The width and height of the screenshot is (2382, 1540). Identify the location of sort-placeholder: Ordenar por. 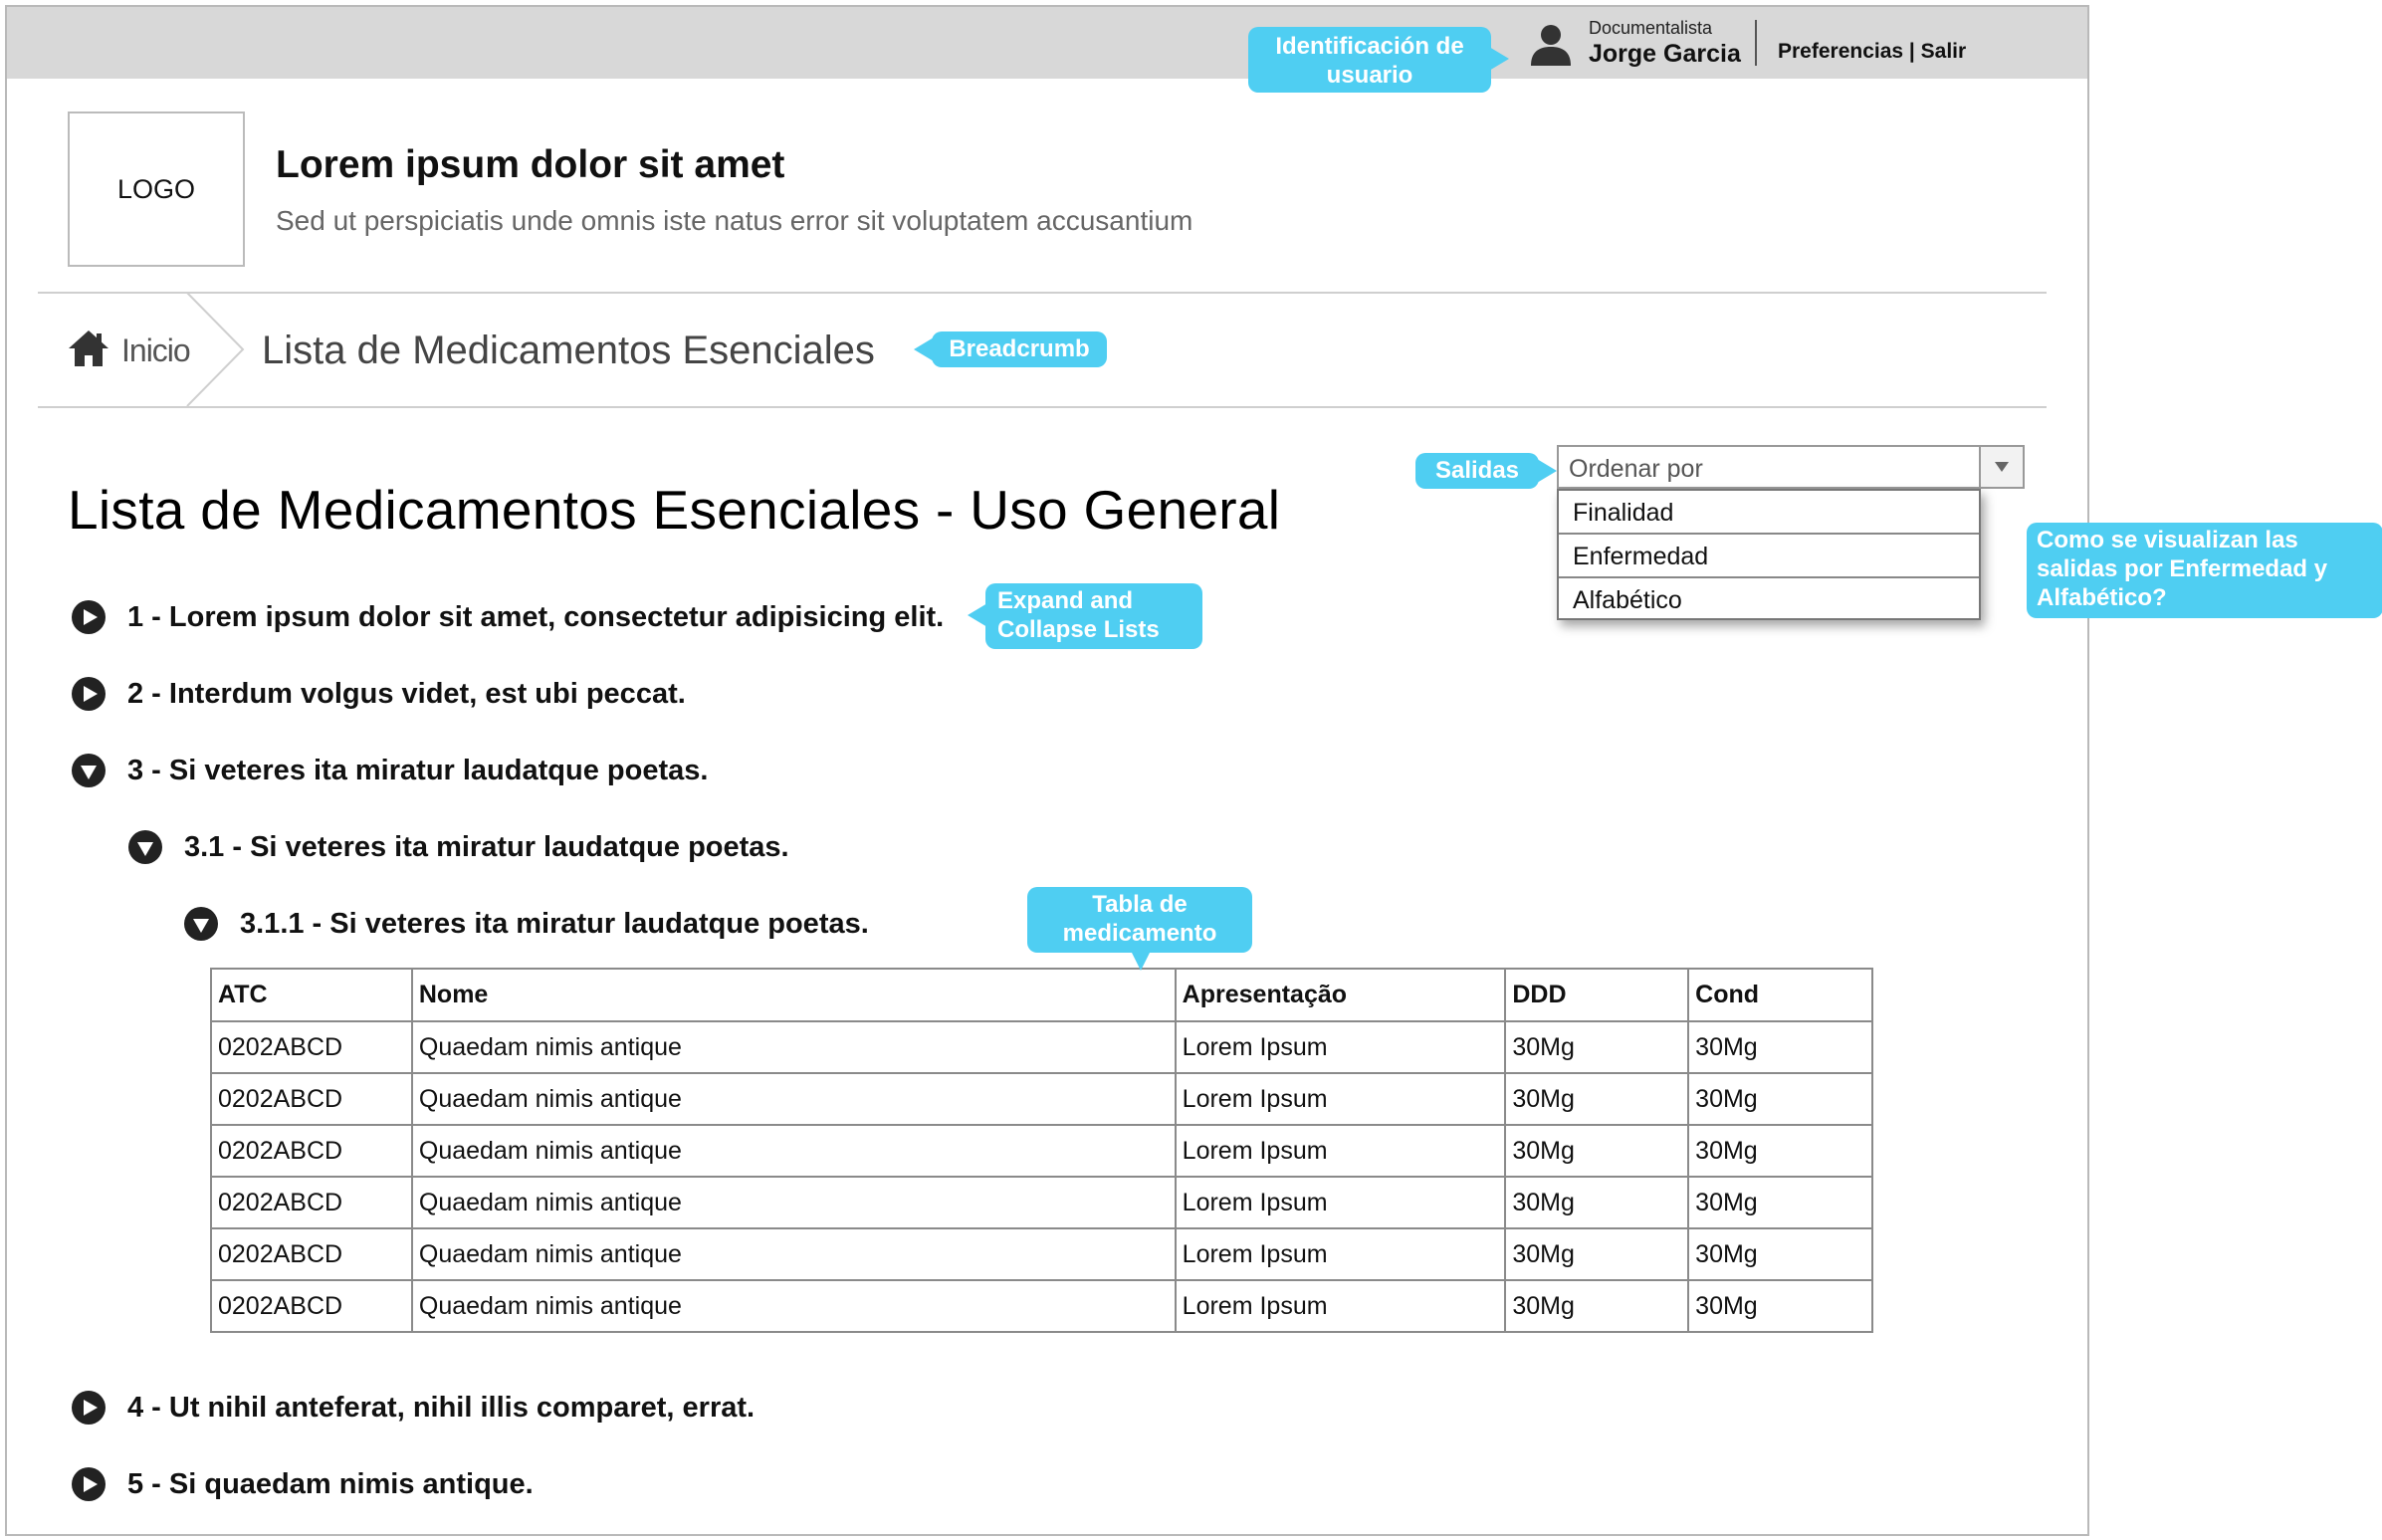
(1636, 469).